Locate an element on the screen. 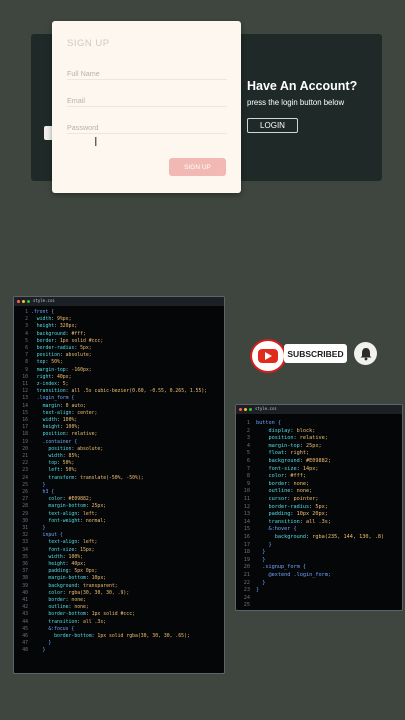  code-line: z-index: 5; is located at coordinates (50, 384).